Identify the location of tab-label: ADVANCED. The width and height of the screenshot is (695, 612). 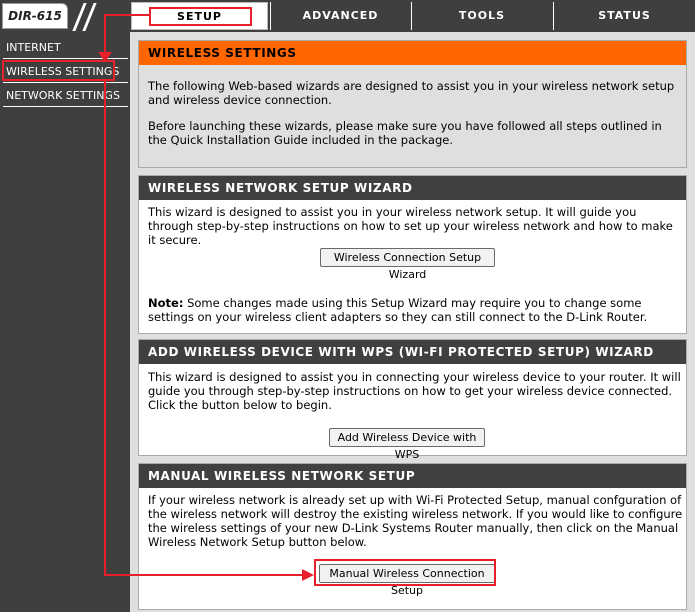
(340, 15).